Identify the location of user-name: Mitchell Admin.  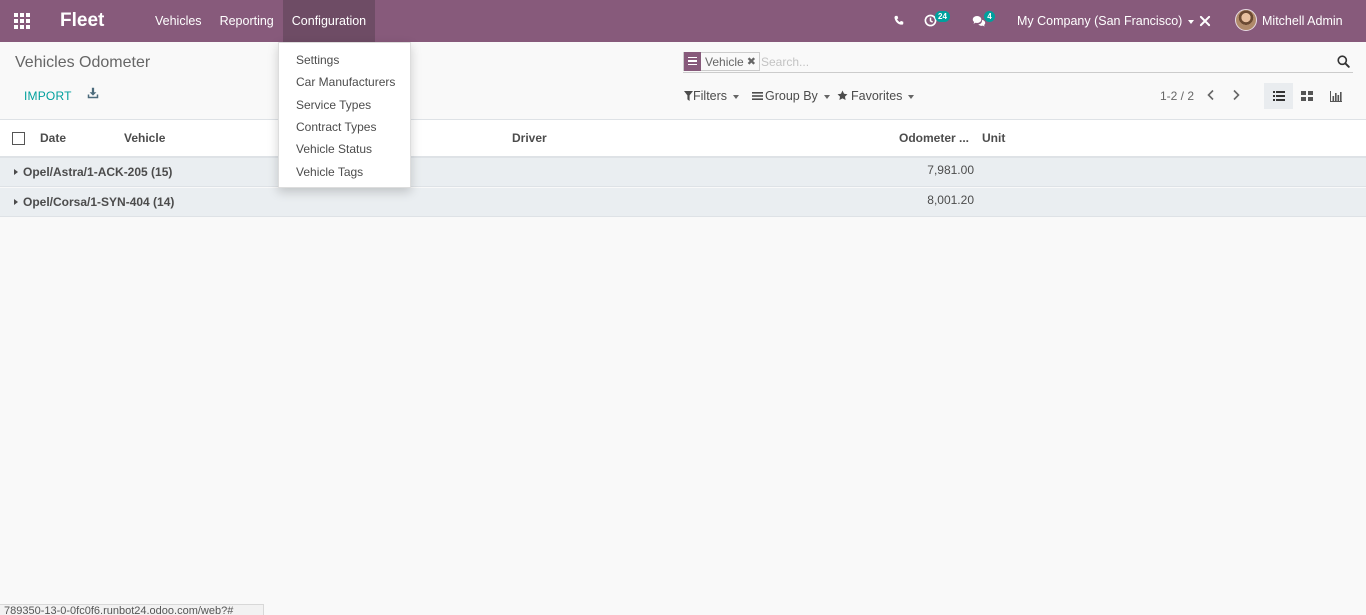
(1302, 21).